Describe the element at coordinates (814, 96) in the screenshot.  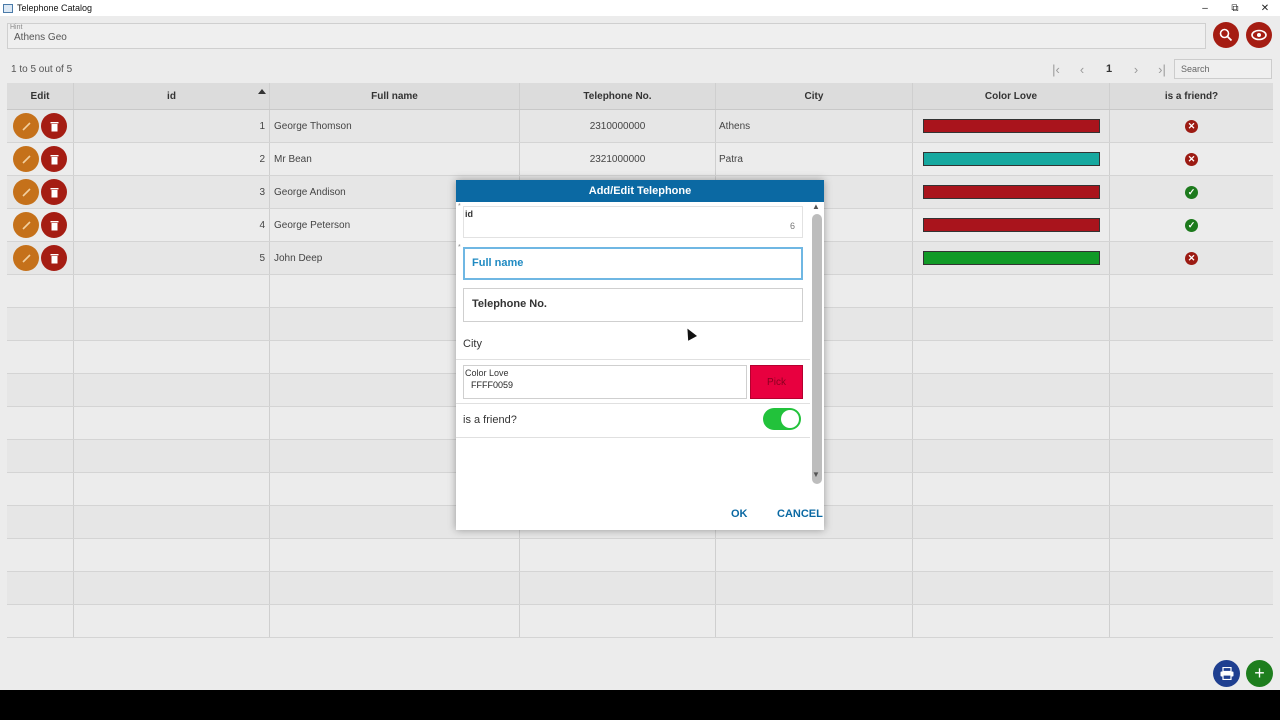
I see `column-header-city: City` at that location.